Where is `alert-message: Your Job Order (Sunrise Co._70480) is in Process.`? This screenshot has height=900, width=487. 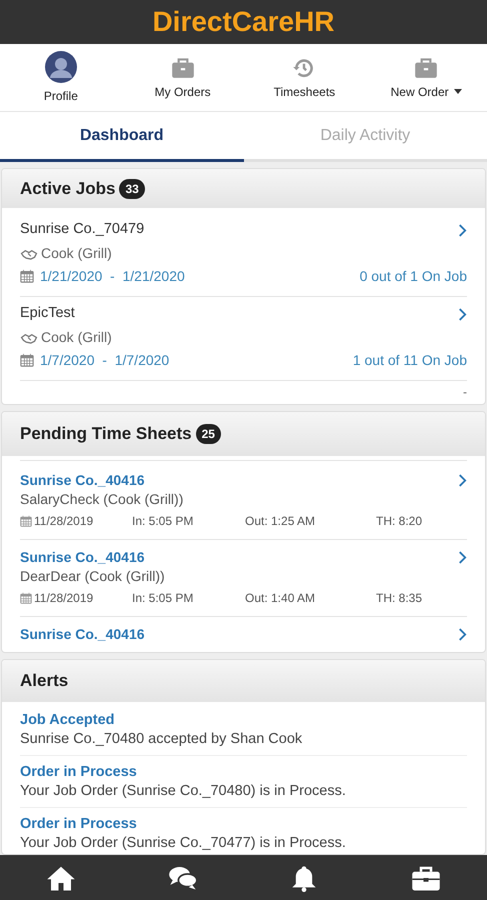
alert-message: Your Job Order (Sunrise Co._70480) is in Process. is located at coordinates (183, 791).